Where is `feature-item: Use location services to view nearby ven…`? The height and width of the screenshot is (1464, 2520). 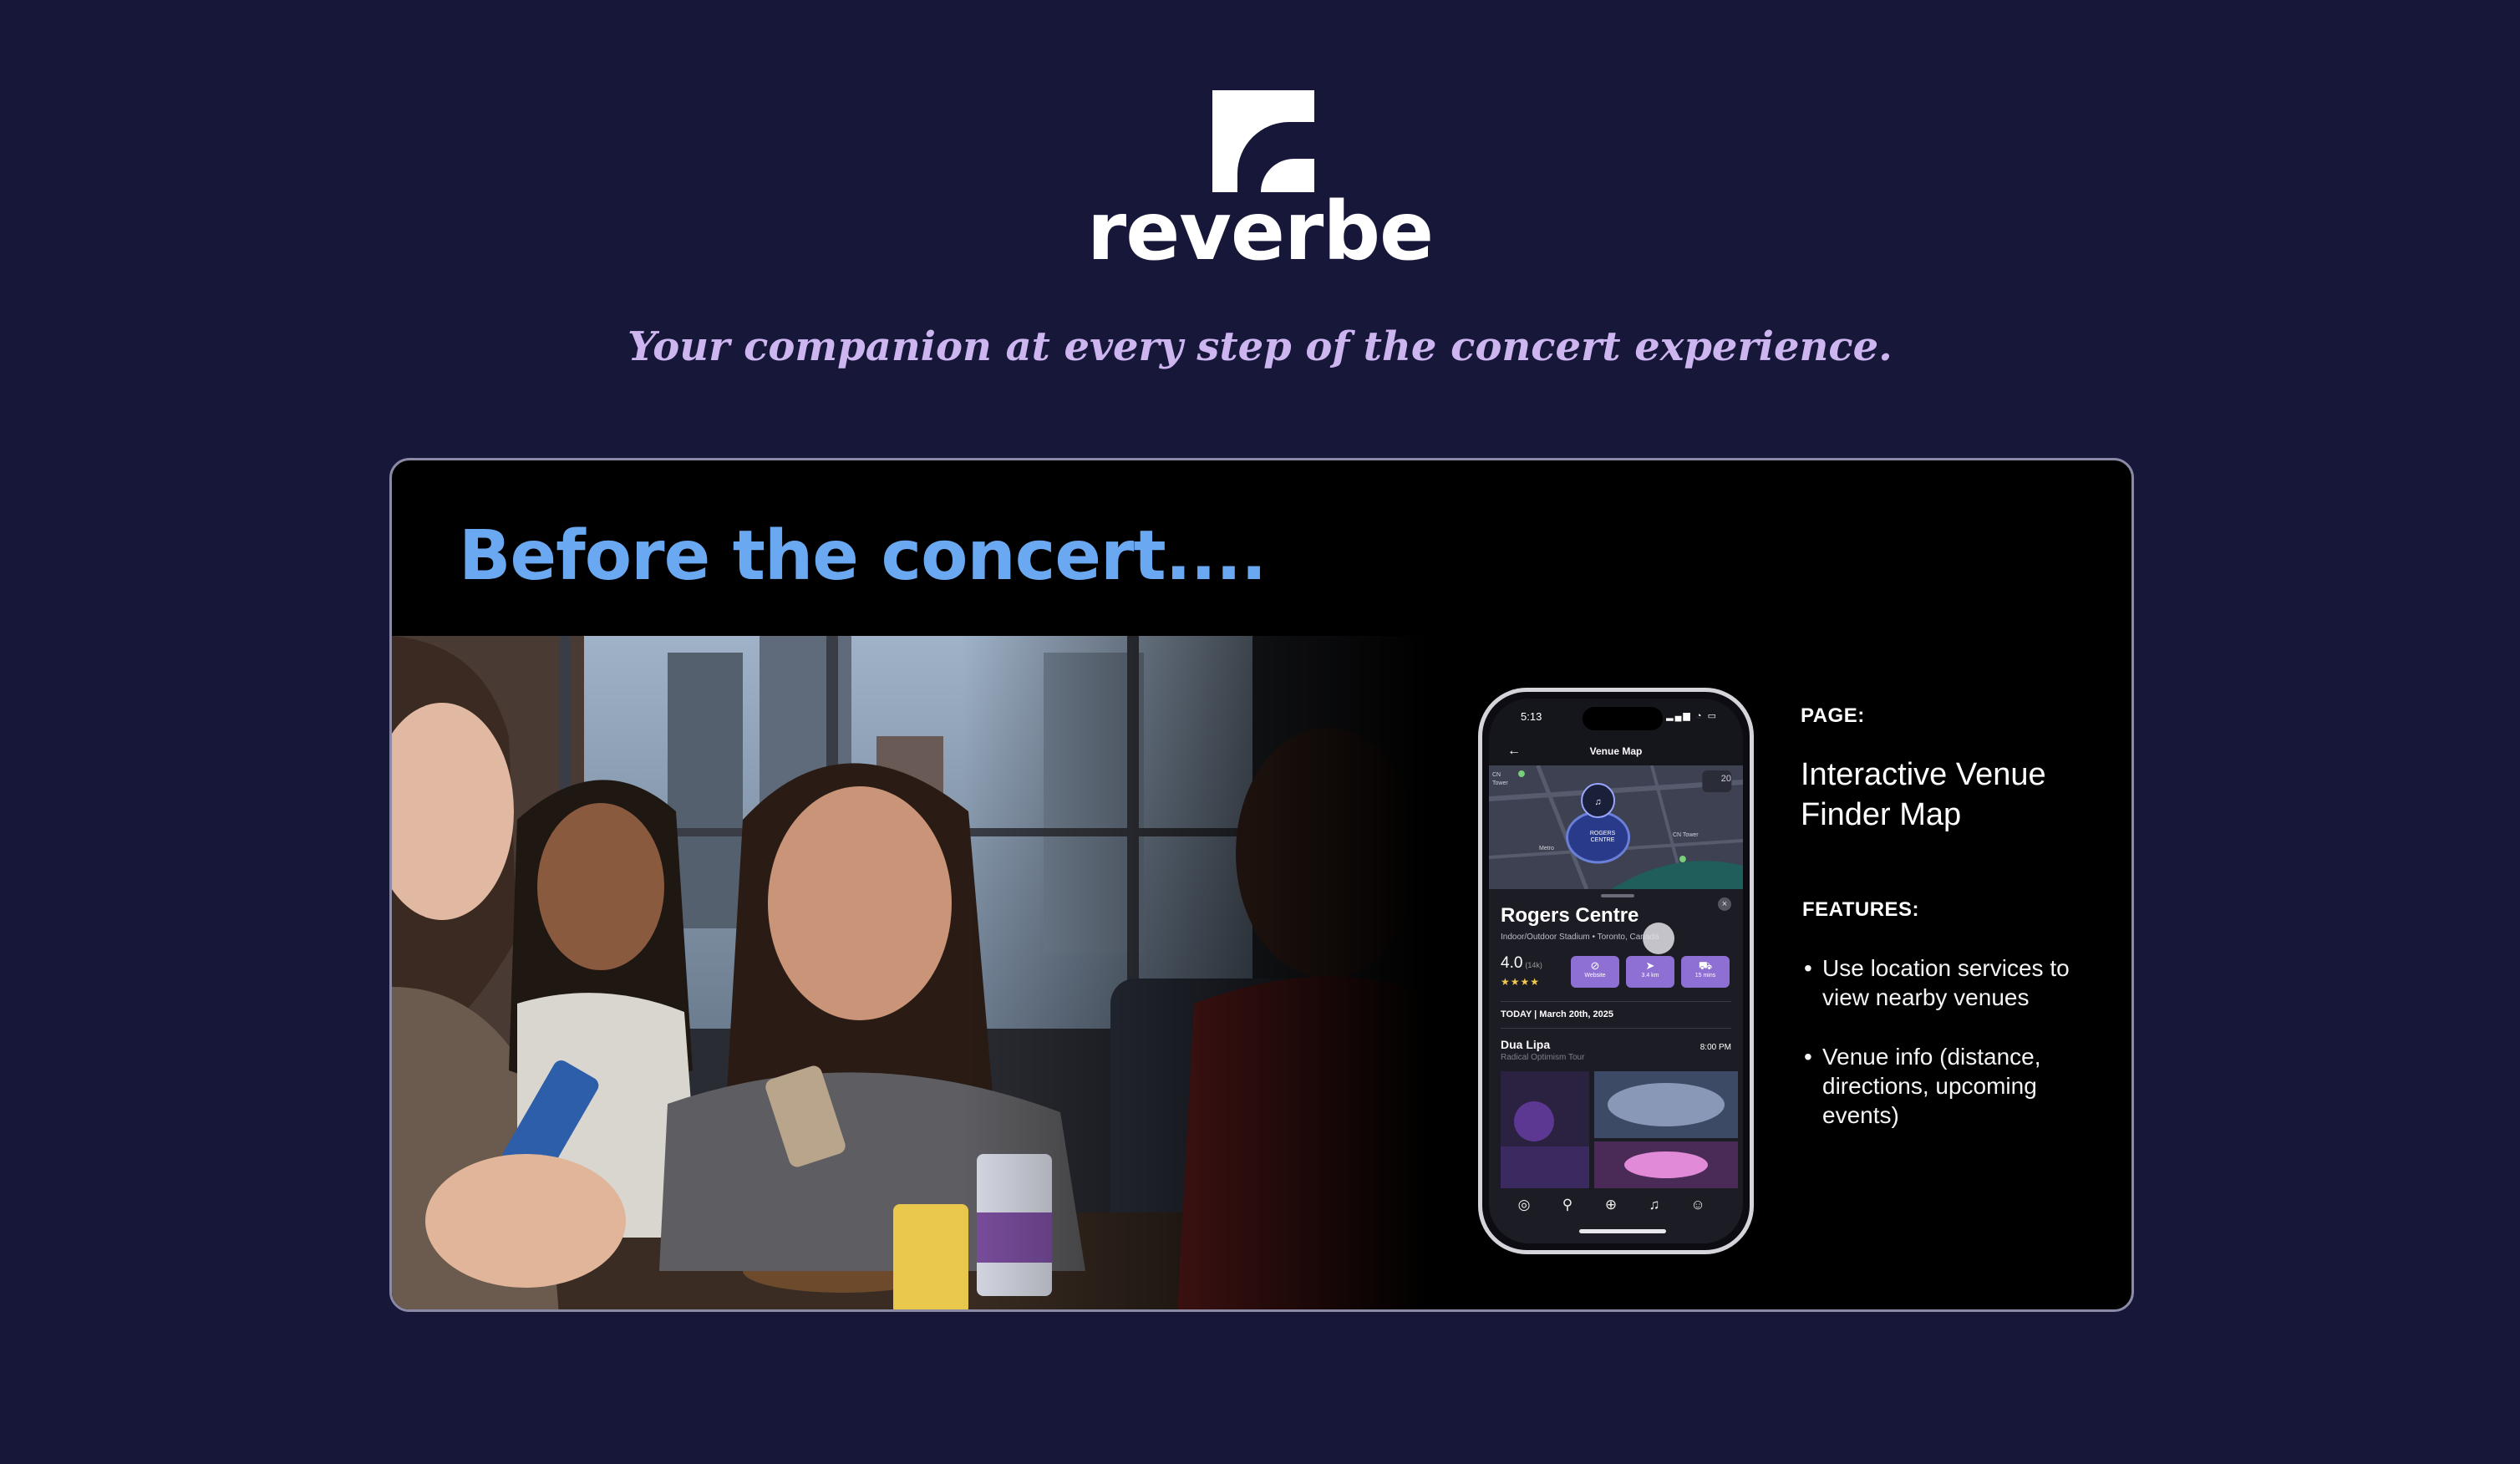 feature-item: Use location services to view nearby ven… is located at coordinates (1954, 982).